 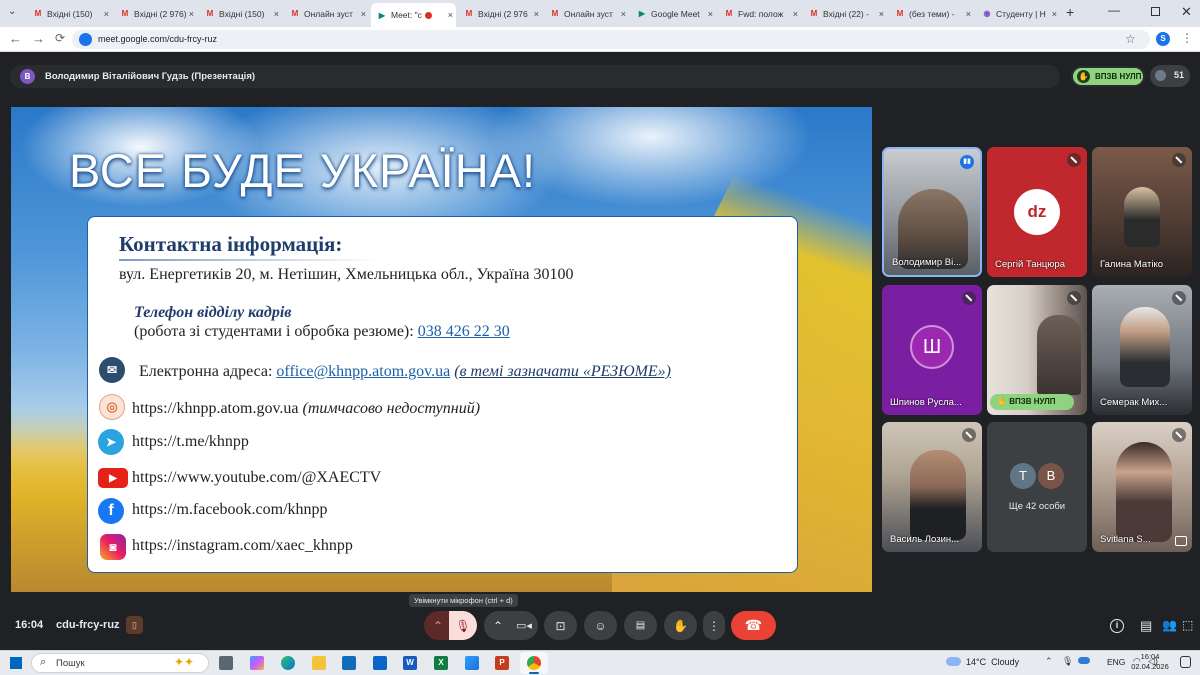 What do you see at coordinates (1049, 661) in the screenshot?
I see `tray-chevron-icon: ⌃` at bounding box center [1049, 661].